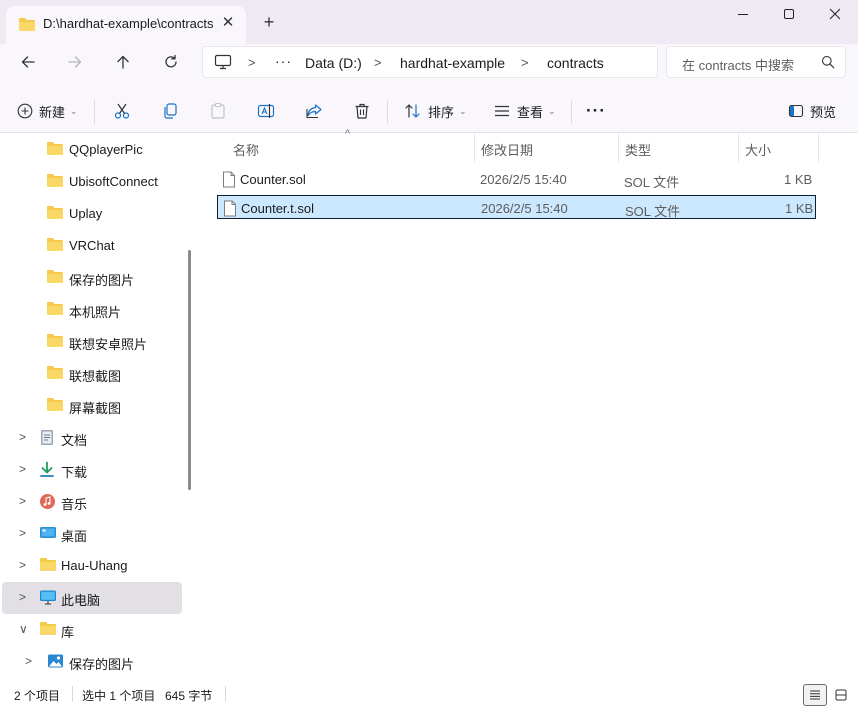 The image size is (858, 708). Describe the element at coordinates (441, 112) in the screenshot. I see `sort-label: 排序` at that location.